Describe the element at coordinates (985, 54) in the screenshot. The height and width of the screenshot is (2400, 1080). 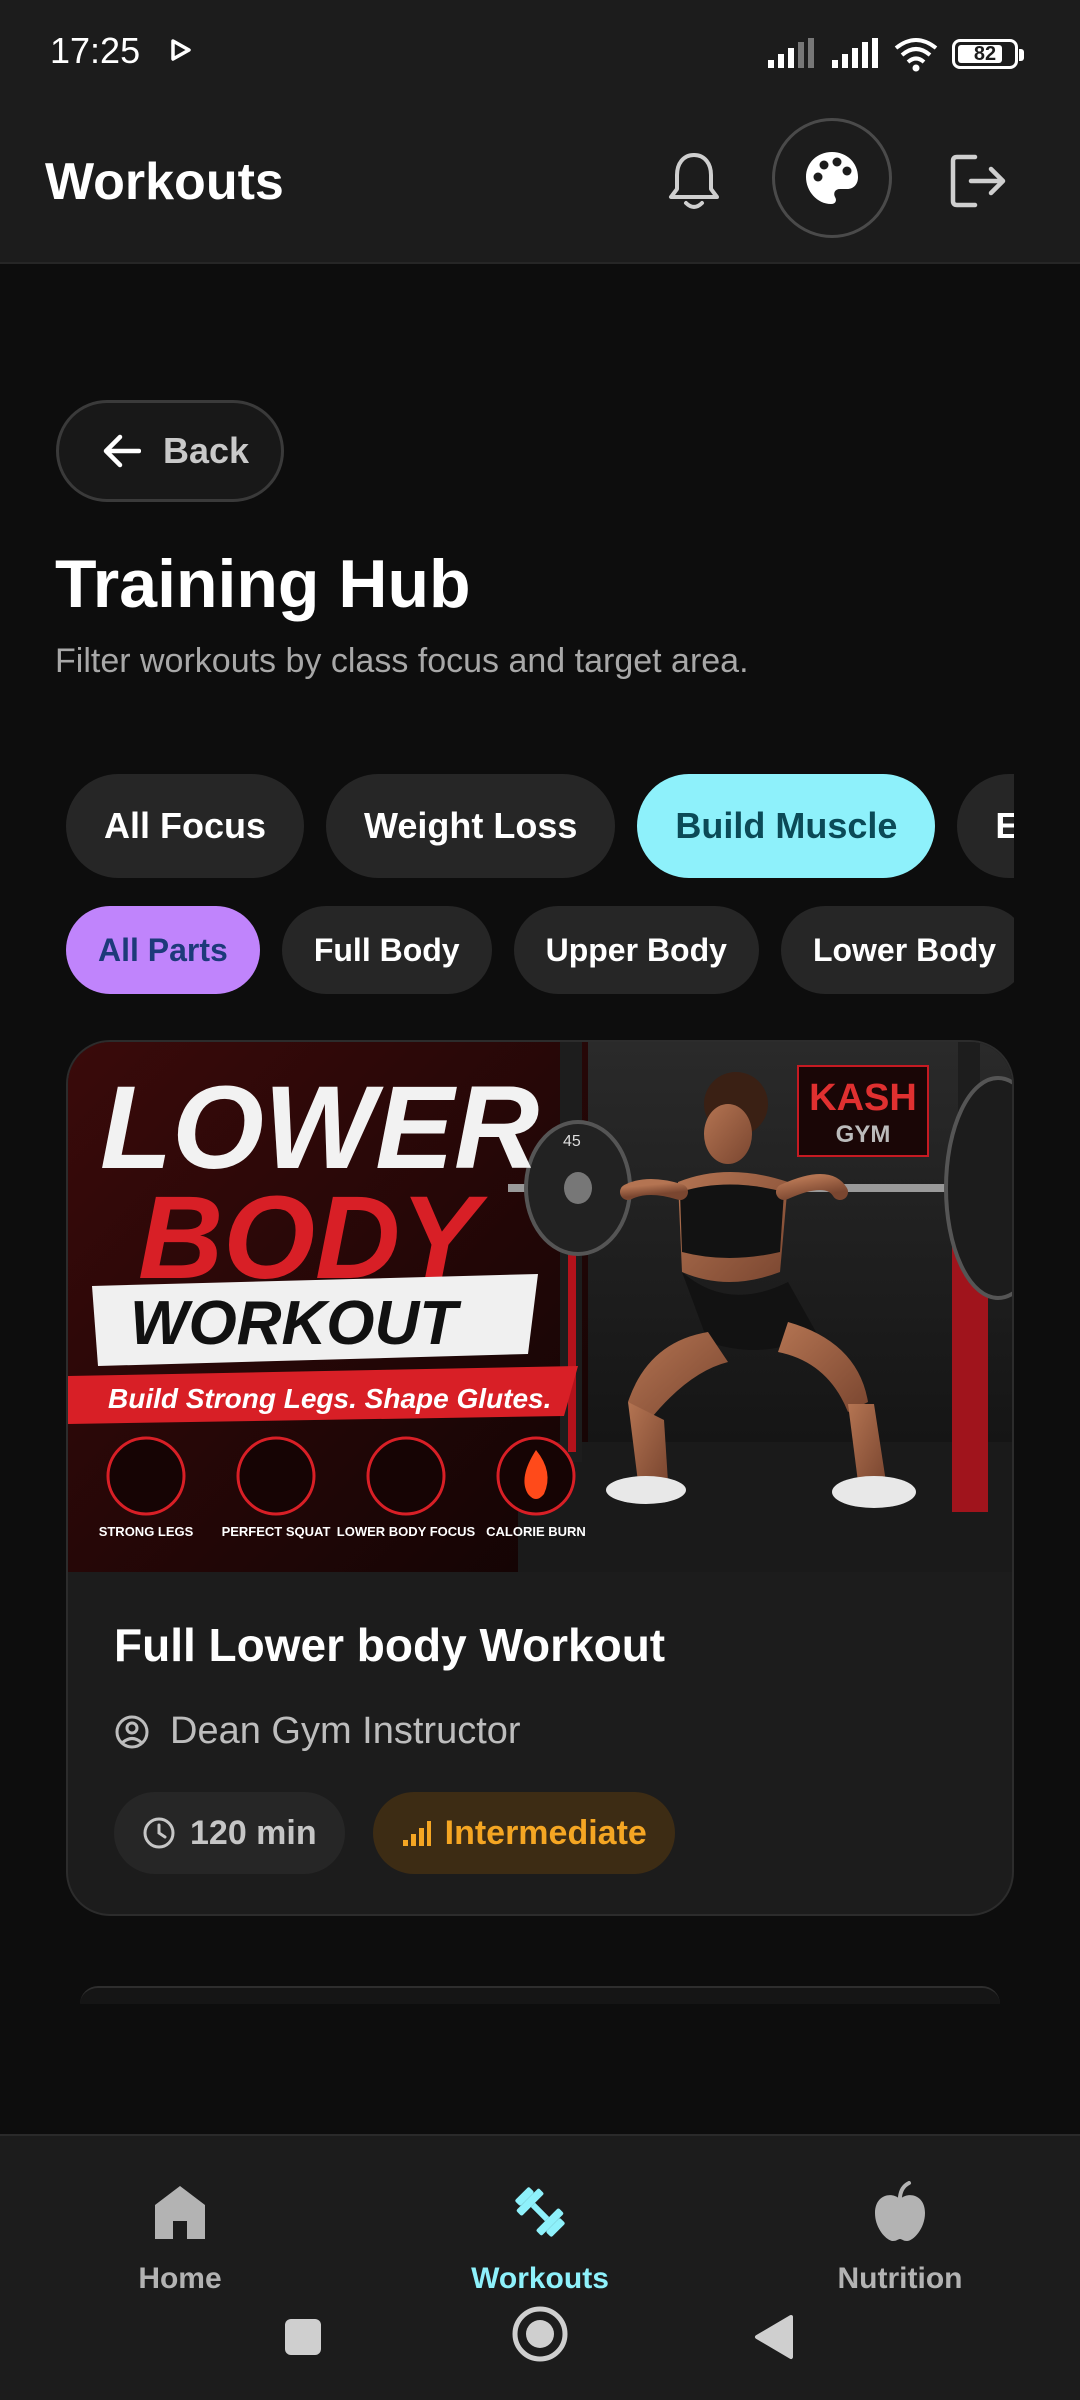
I see `battery-level: 82` at that location.